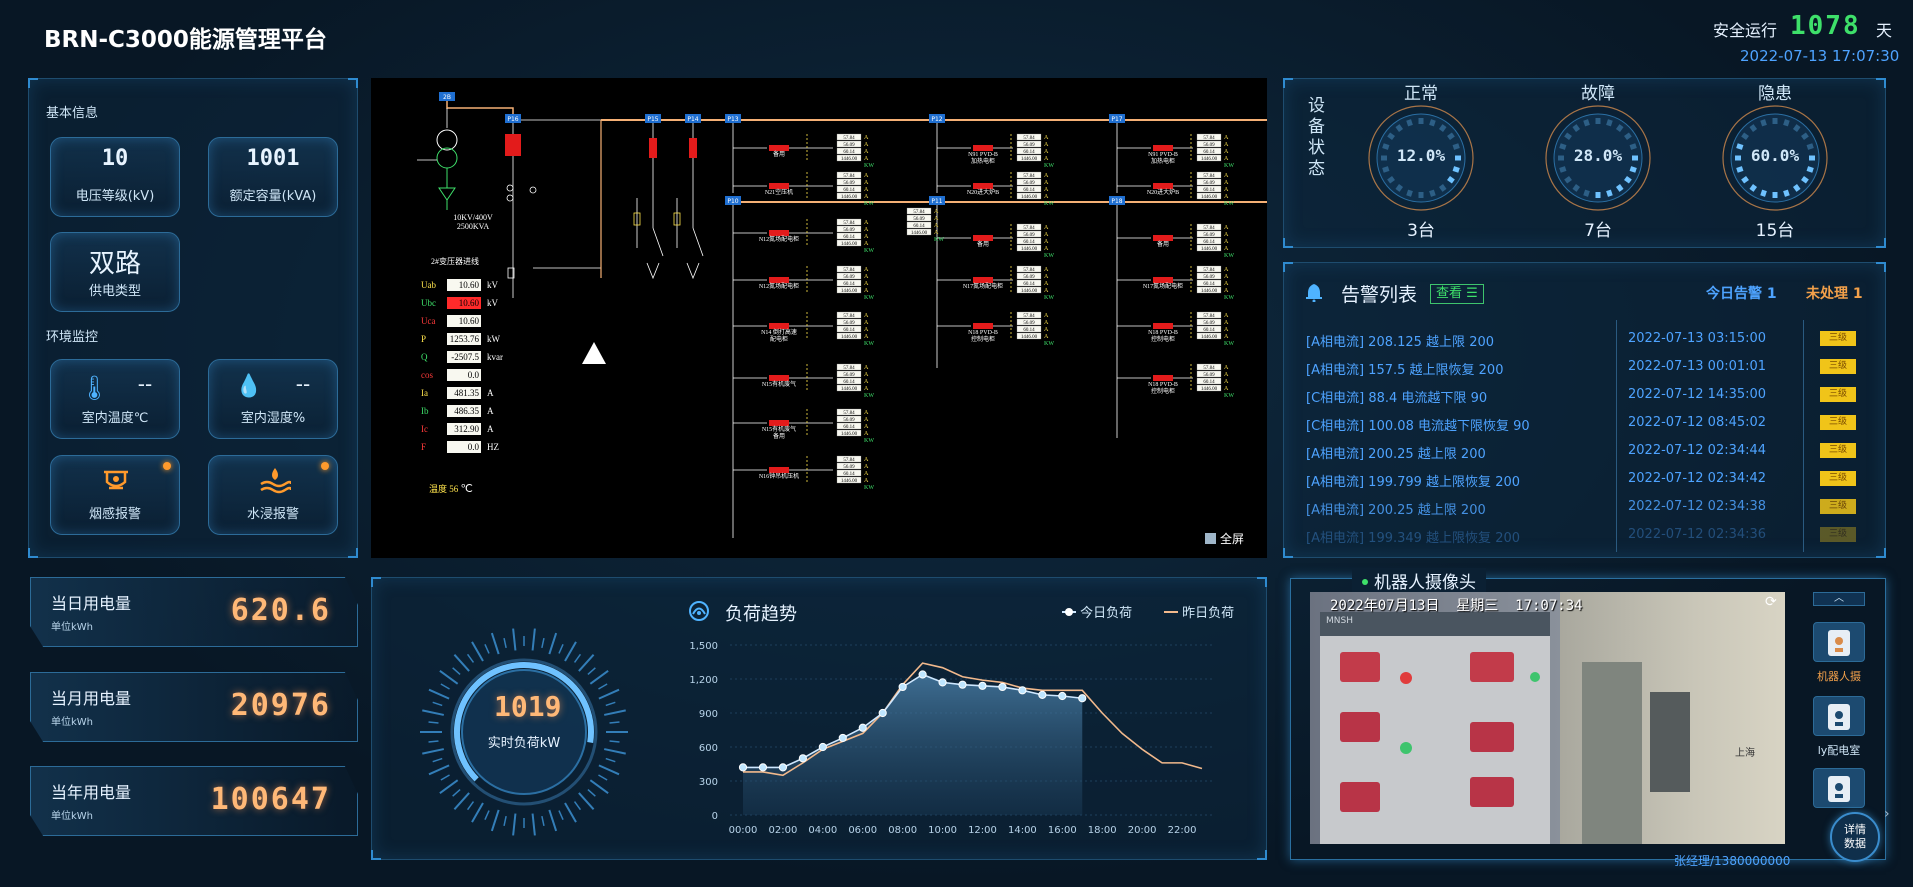 Image resolution: width=1913 pixels, height=887 pixels. What do you see at coordinates (1472, 293) in the screenshot?
I see `list-icon: ☰` at bounding box center [1472, 293].